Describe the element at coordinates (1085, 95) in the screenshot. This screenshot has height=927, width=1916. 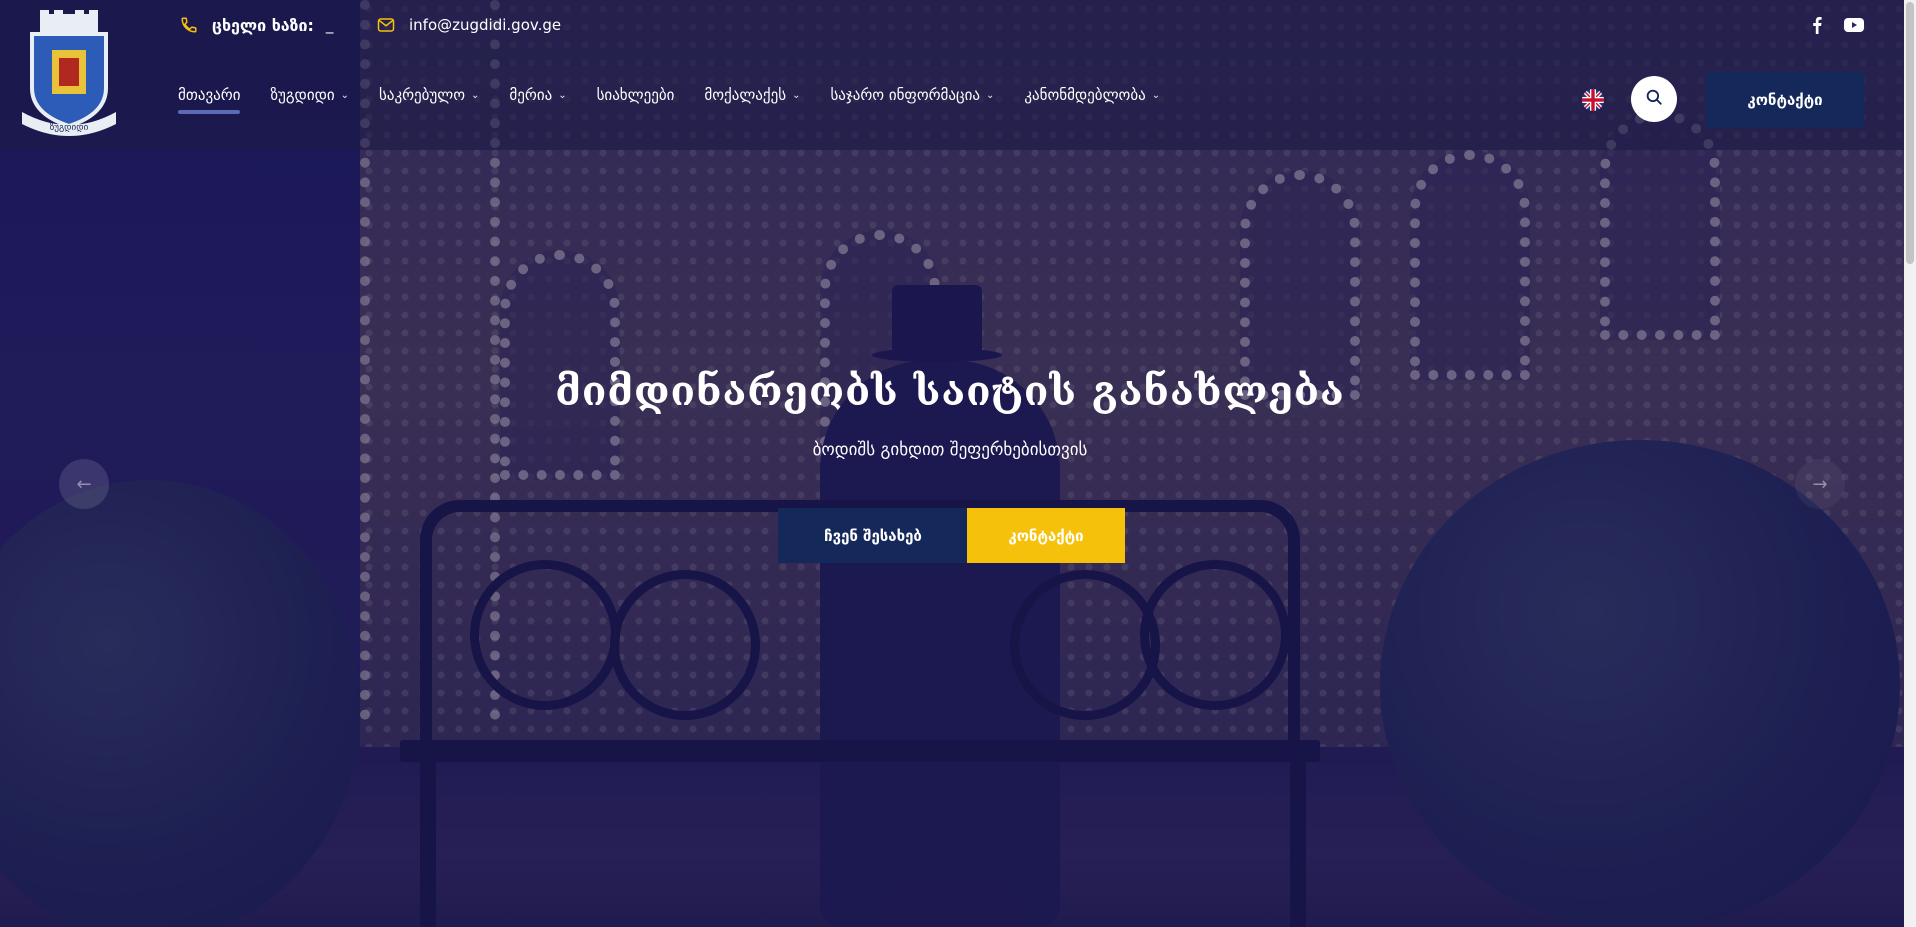
I see `nav-item-label: კანონმდებლობა` at that location.